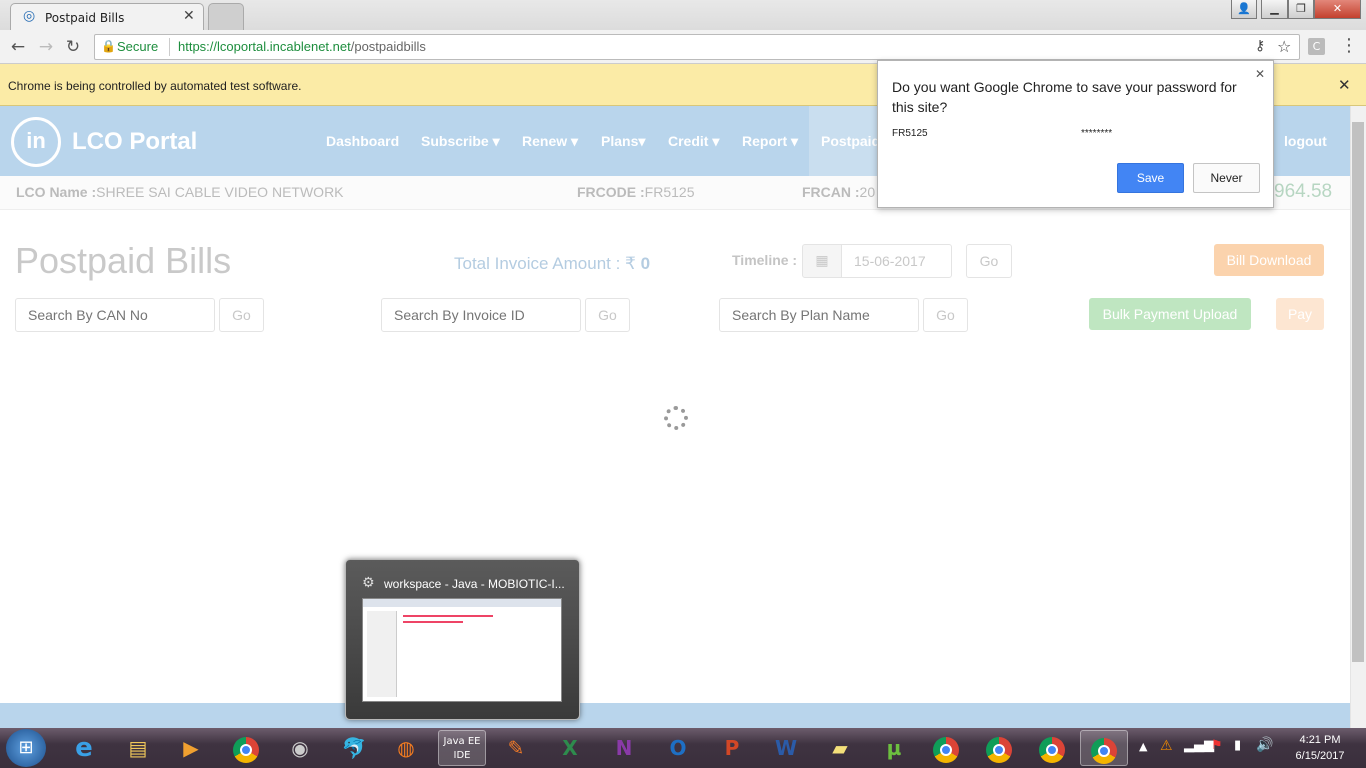 This screenshot has height=768, width=1366. Describe the element at coordinates (545, 263) in the screenshot. I see `total-label: Total Invoice Amount : ₹` at that location.